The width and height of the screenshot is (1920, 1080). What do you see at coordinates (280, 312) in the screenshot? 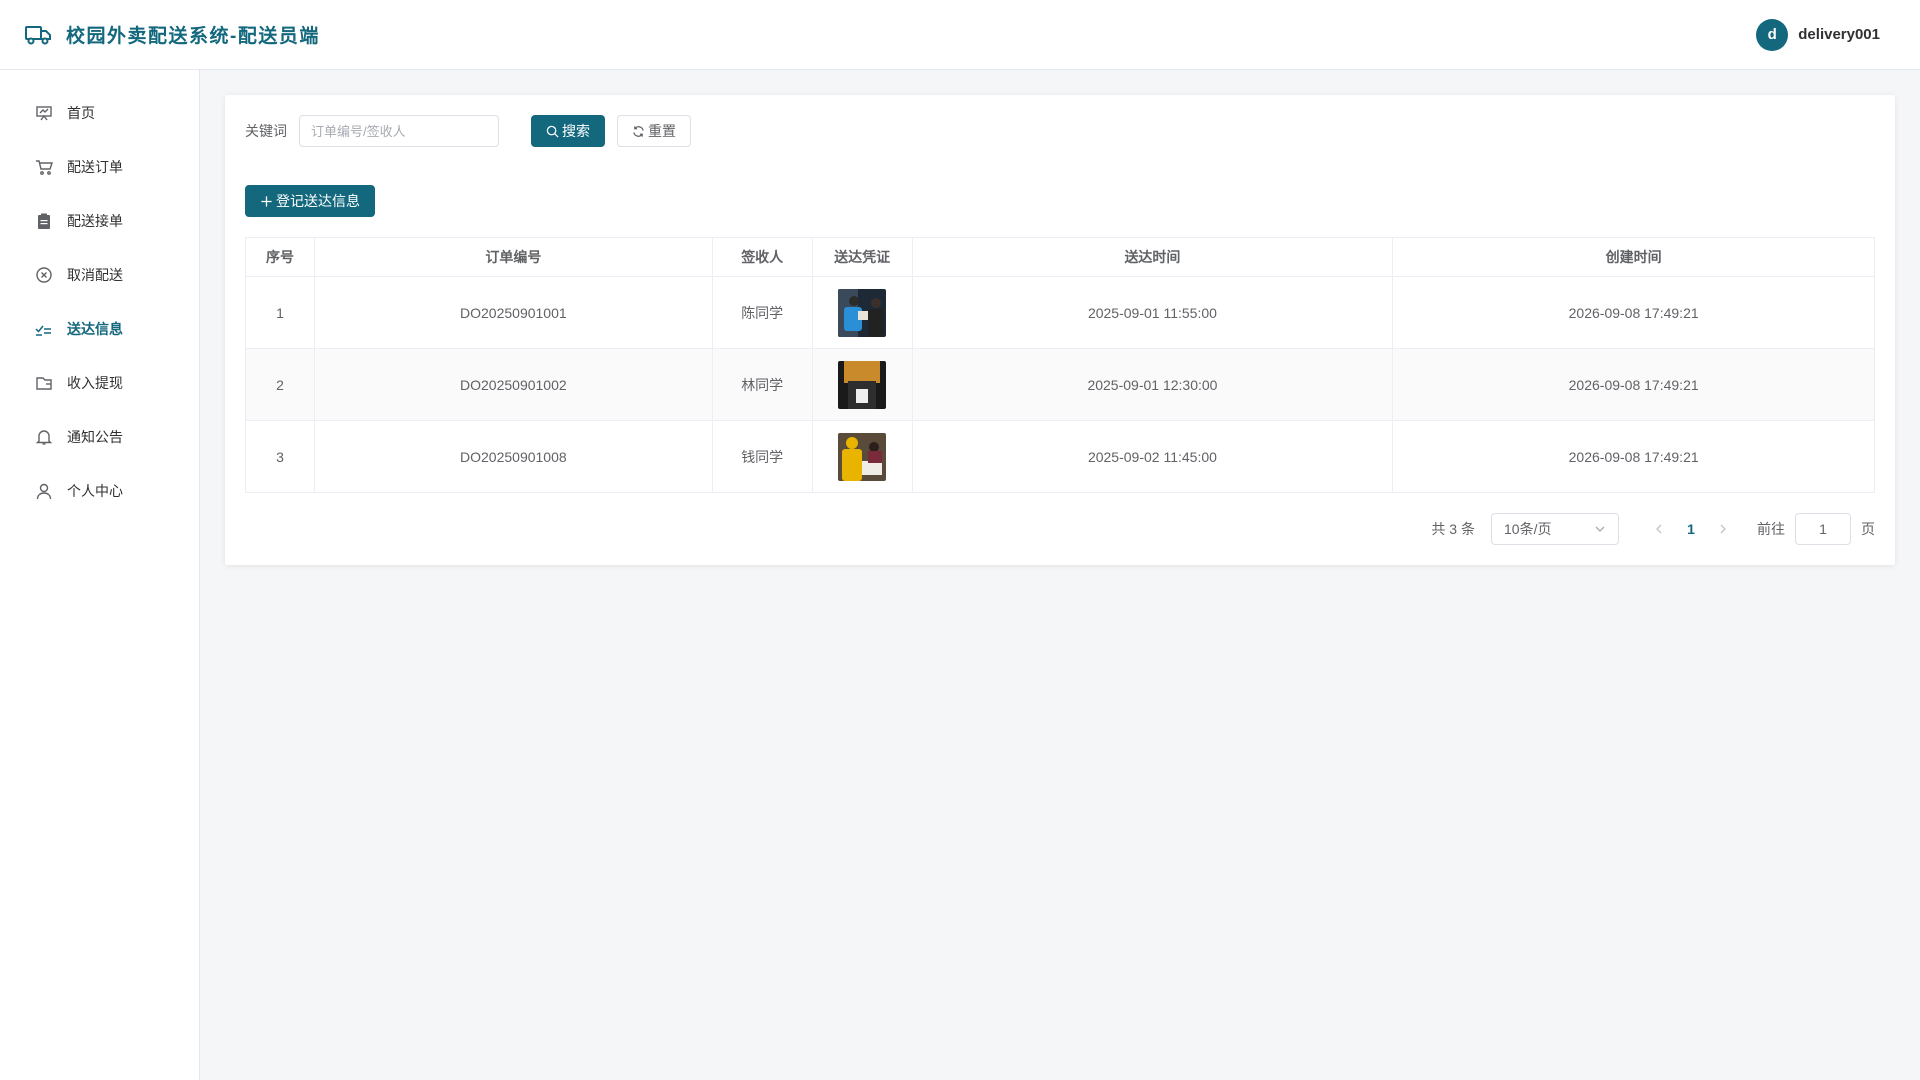
I see `cell-index: 1` at bounding box center [280, 312].